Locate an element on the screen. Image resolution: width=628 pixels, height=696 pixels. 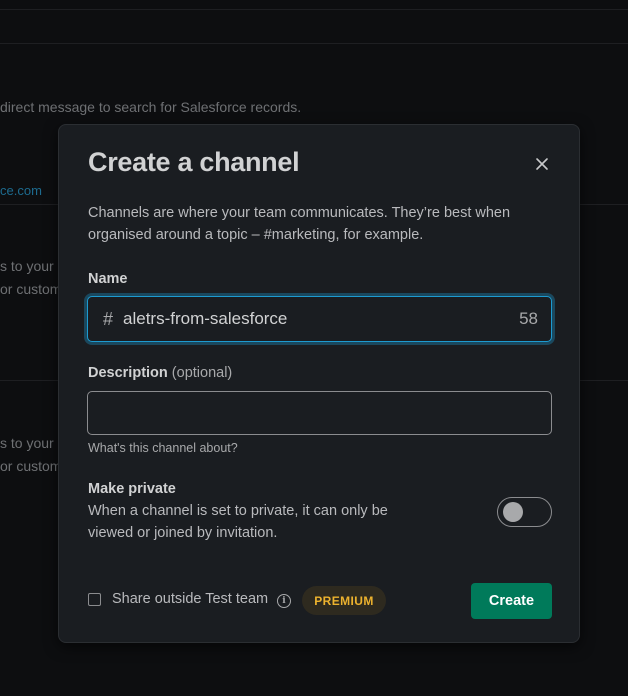
channel-name-input: # aletrs-from-salesforce 58 is located at coordinates (319, 319).